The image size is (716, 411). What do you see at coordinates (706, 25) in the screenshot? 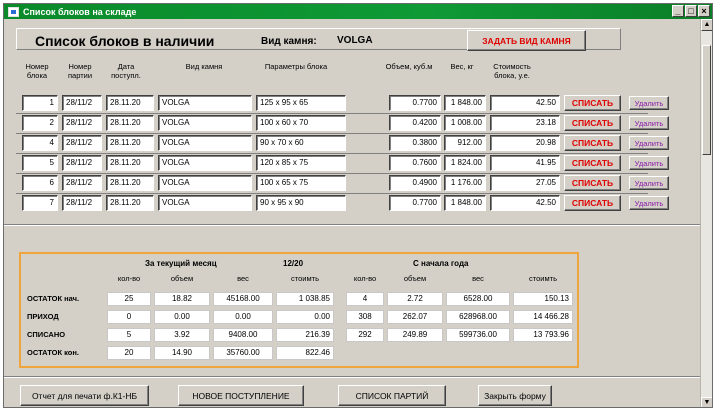
I see `scroll-up-icon: ▲` at bounding box center [706, 25].